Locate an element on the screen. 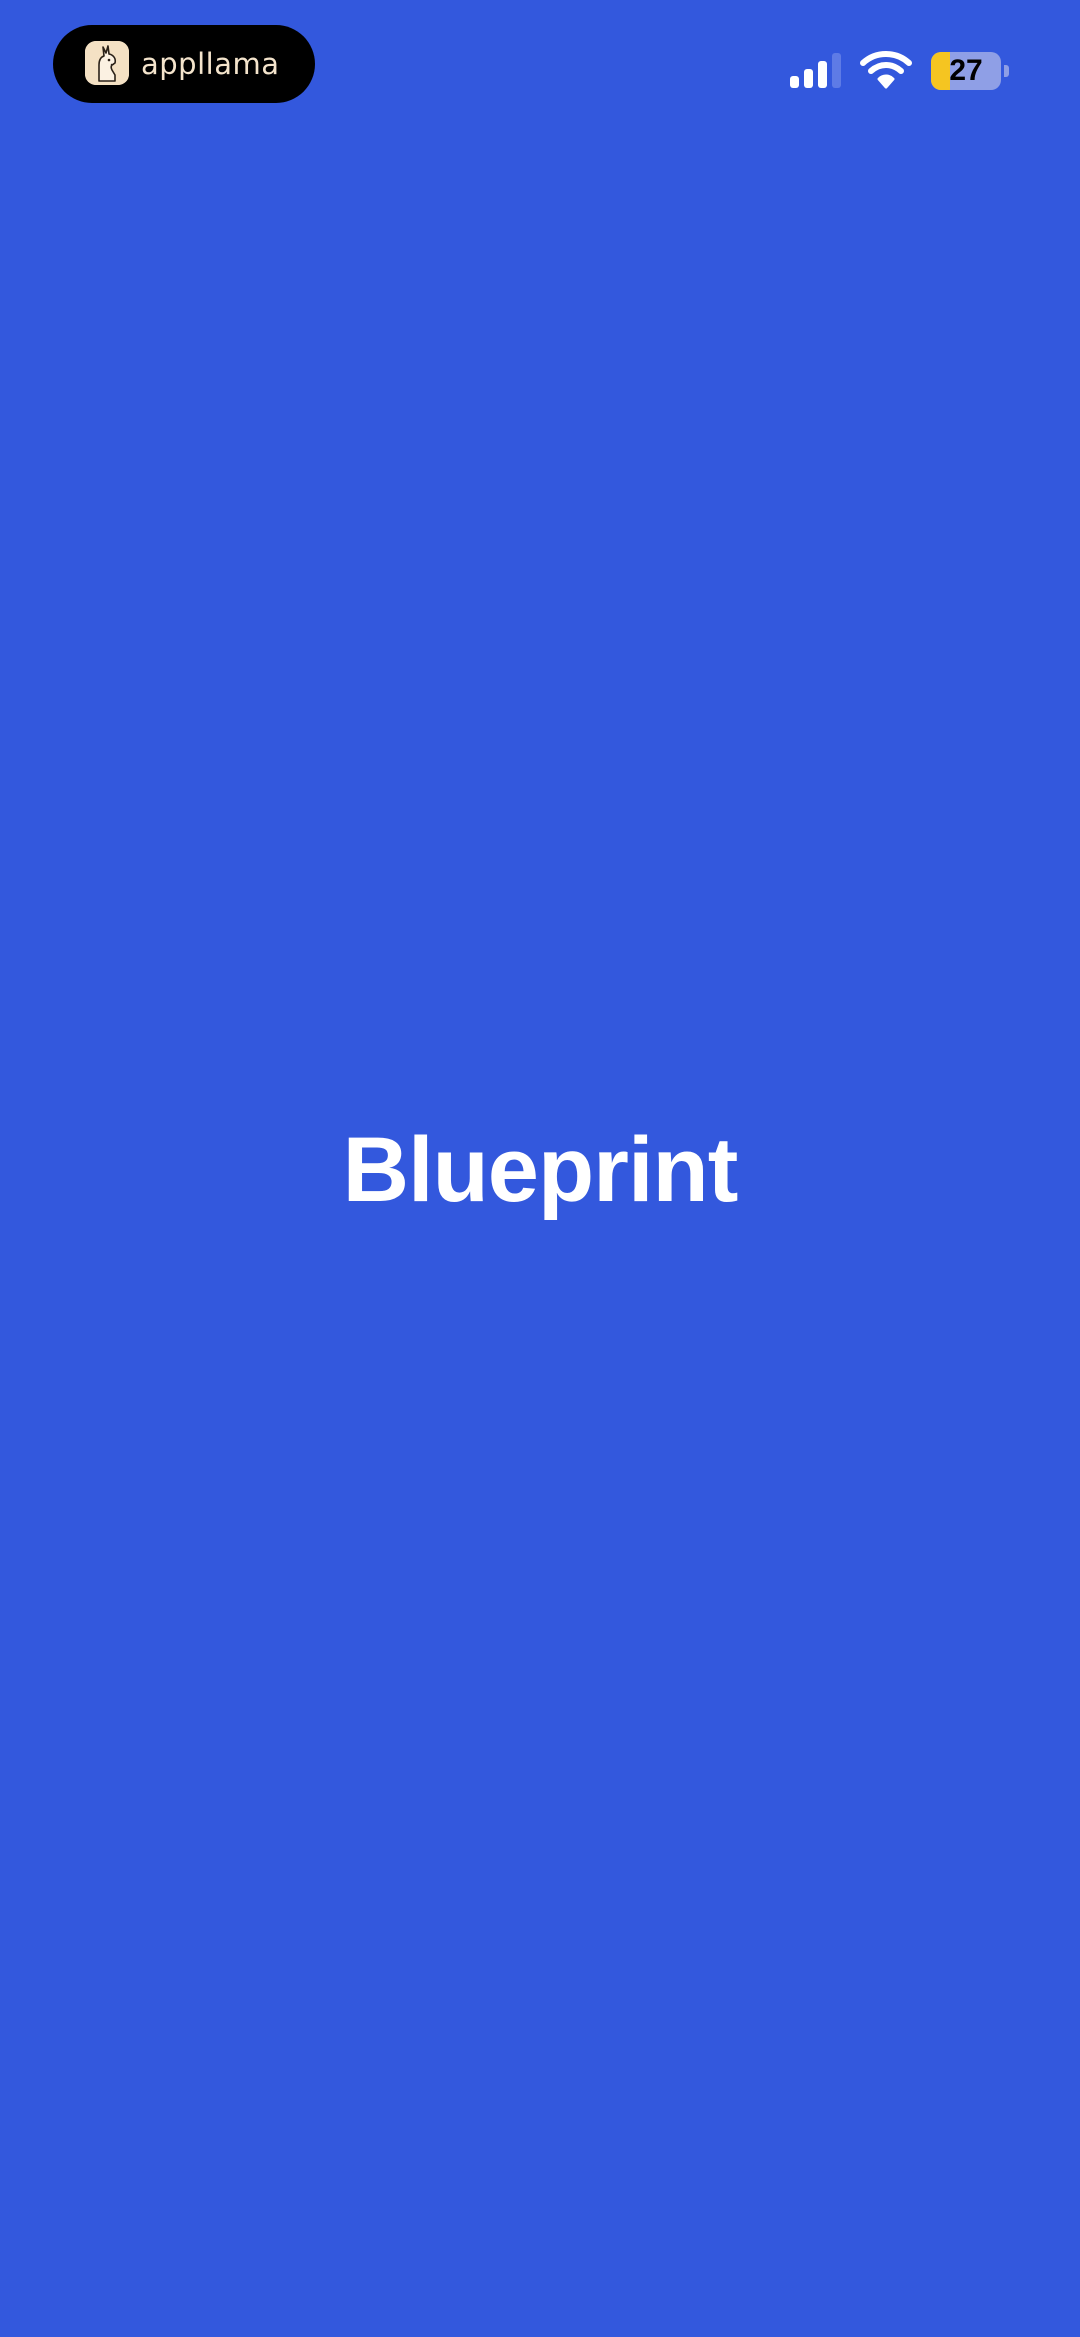 This screenshot has height=2337, width=1080. battery-icon: 27 is located at coordinates (971, 71).